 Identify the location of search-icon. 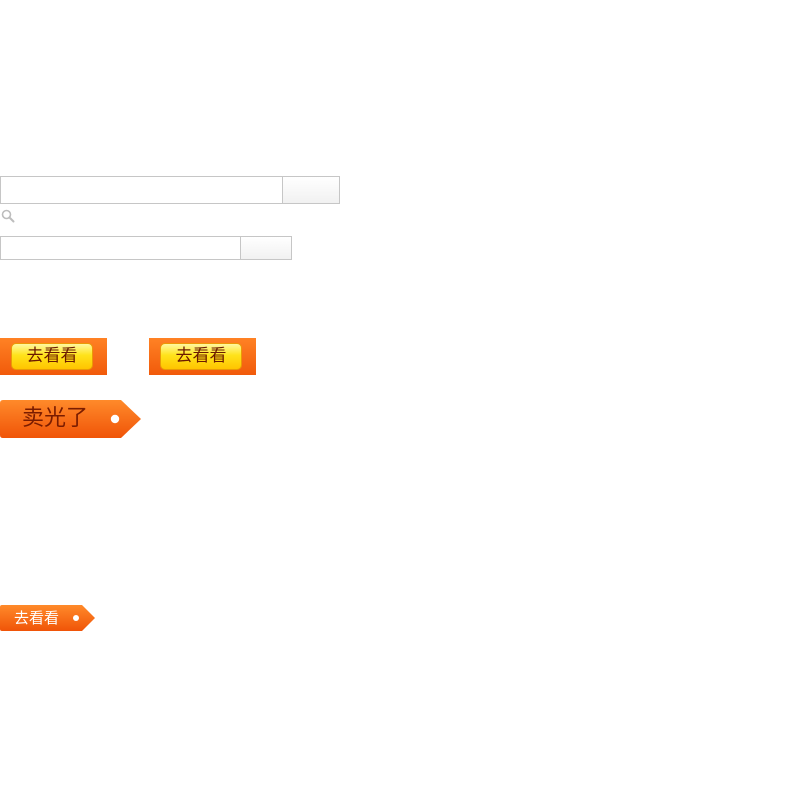
(8, 215).